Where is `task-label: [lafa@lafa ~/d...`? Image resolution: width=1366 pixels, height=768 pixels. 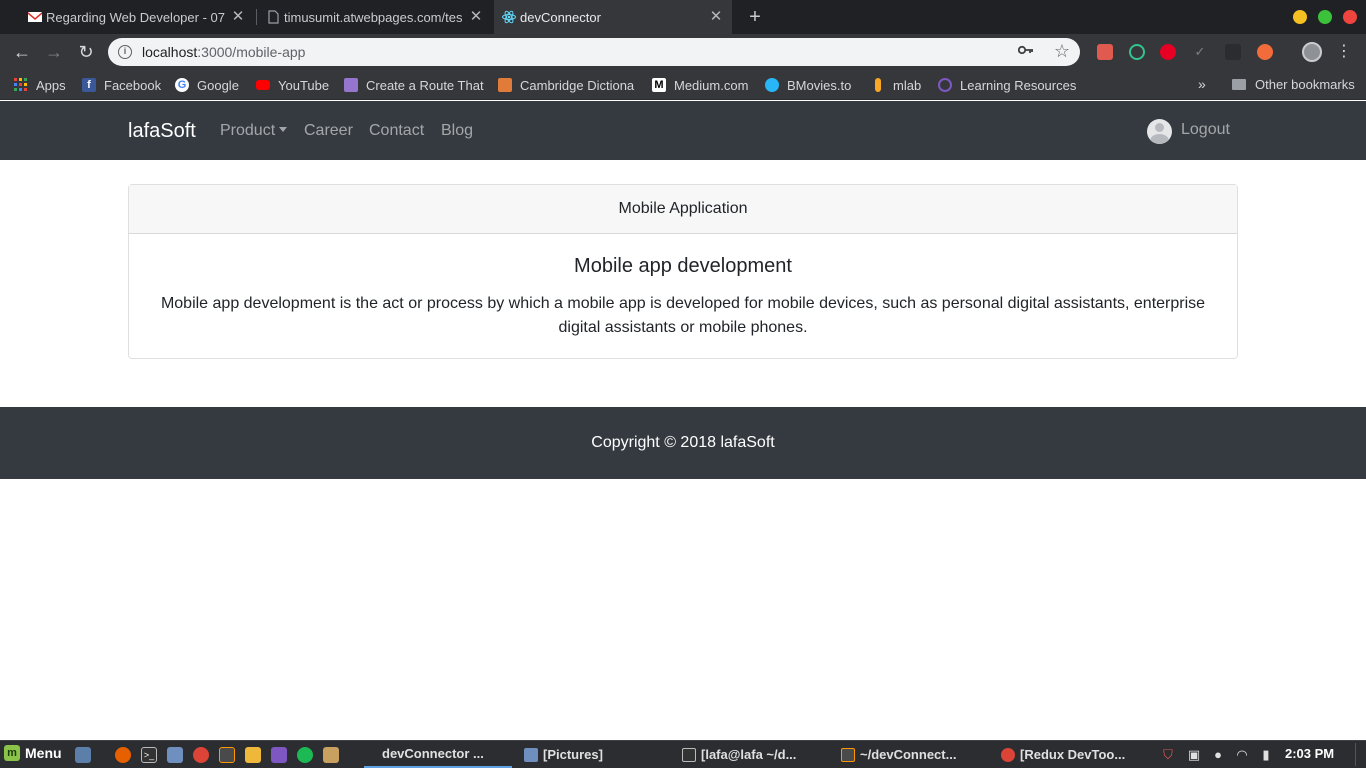 task-label: [lafa@lafa ~/d... is located at coordinates (749, 754).